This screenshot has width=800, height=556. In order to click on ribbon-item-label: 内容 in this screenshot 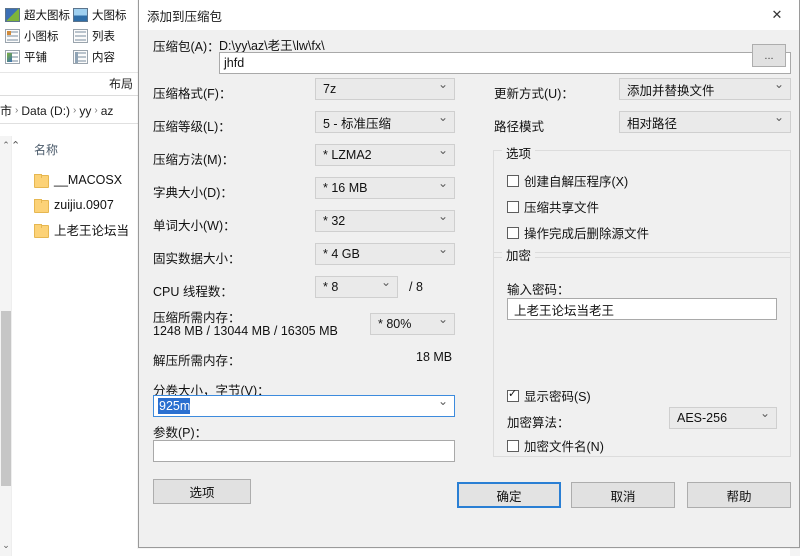, I will do `click(103, 57)`.